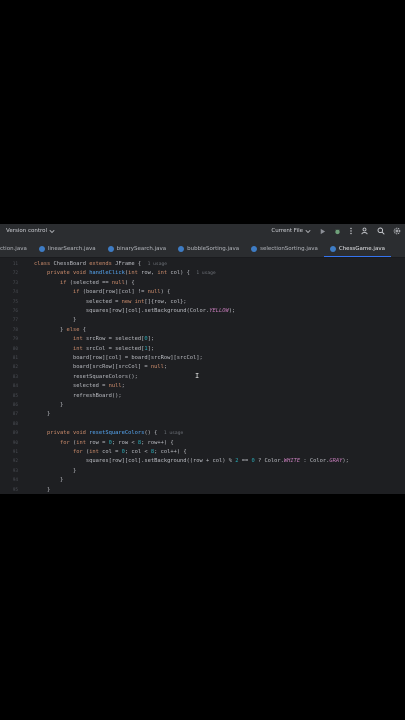 The image size is (405, 720). I want to click on line-number: 94, so click(15, 481).